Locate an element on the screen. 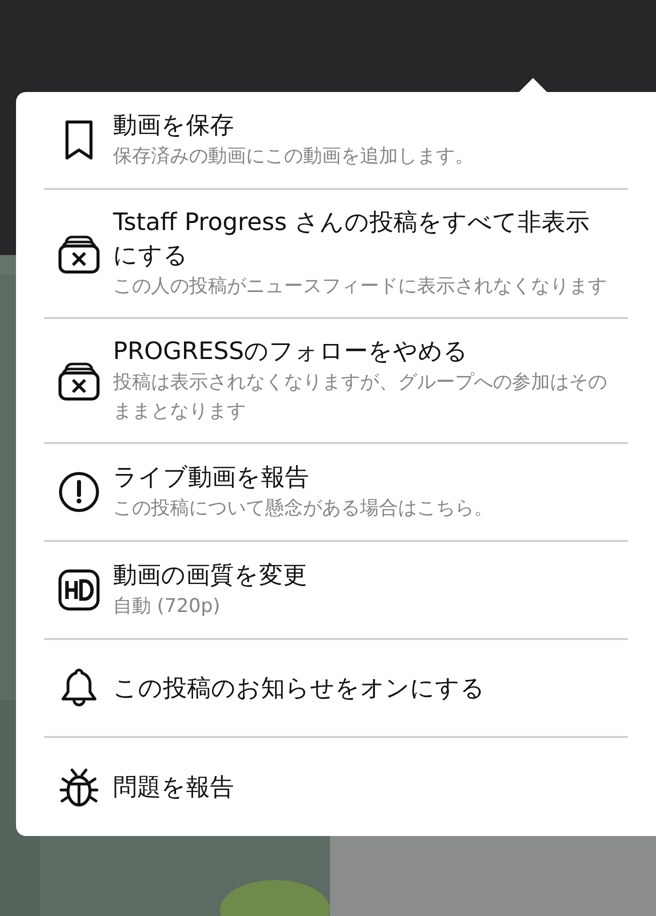  menu-item: Tstaff Progress さんの投稿をすべて非表示にする この人の投稿がニュースフィードに表示されなくなります is located at coordinates (336, 254).